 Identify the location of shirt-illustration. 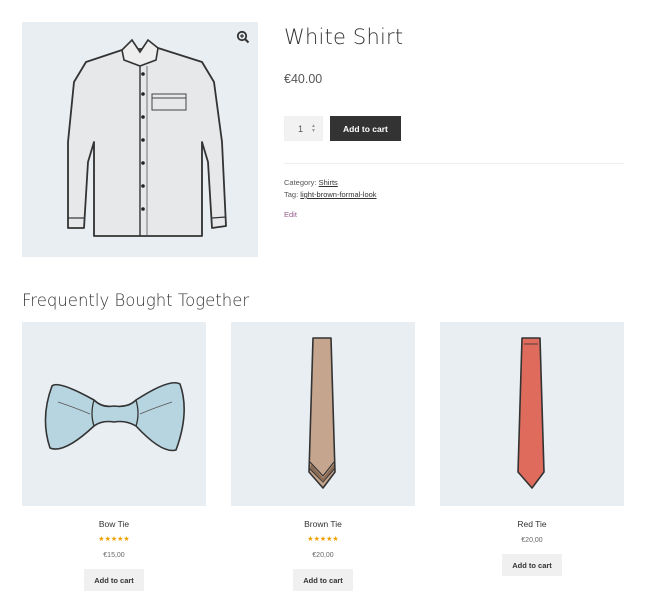
(147, 137).